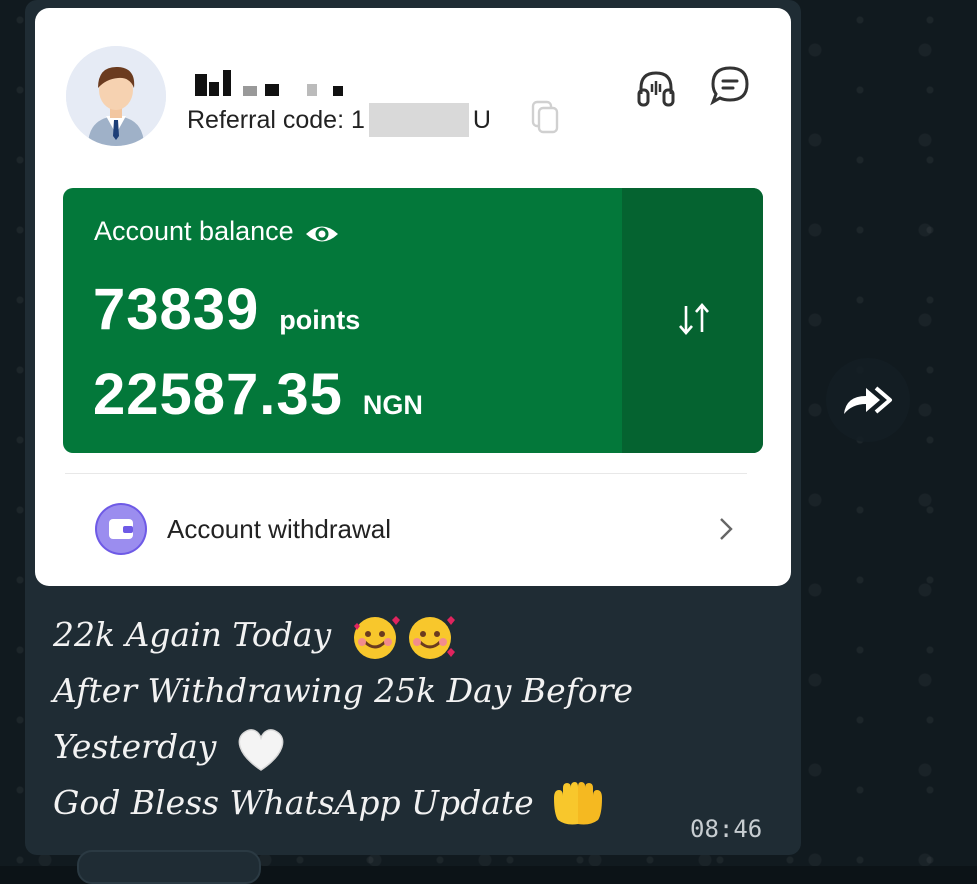 The image size is (977, 884). What do you see at coordinates (694, 319) in the screenshot?
I see `transfer-icon` at bounding box center [694, 319].